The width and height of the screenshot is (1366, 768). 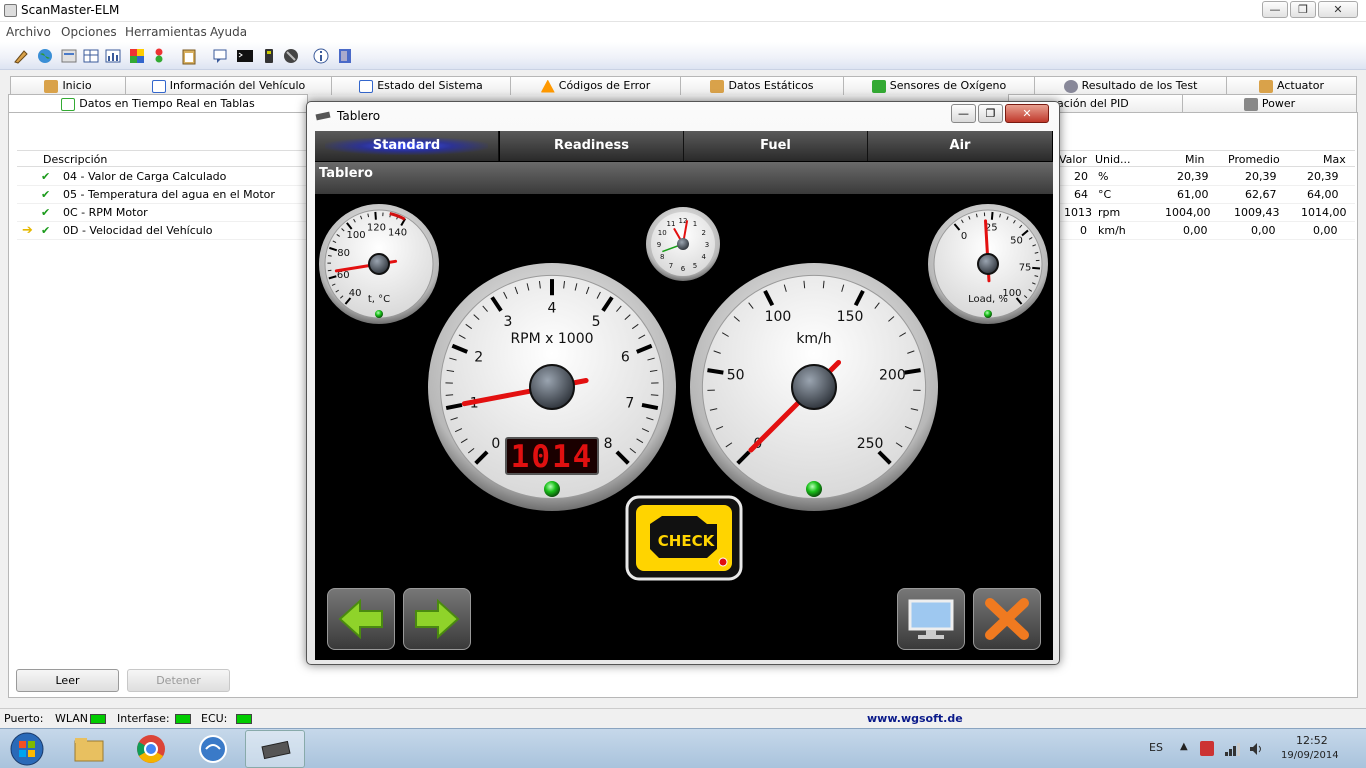 What do you see at coordinates (552, 456) in the screenshot?
I see `rpm-digital-display: 1014` at bounding box center [552, 456].